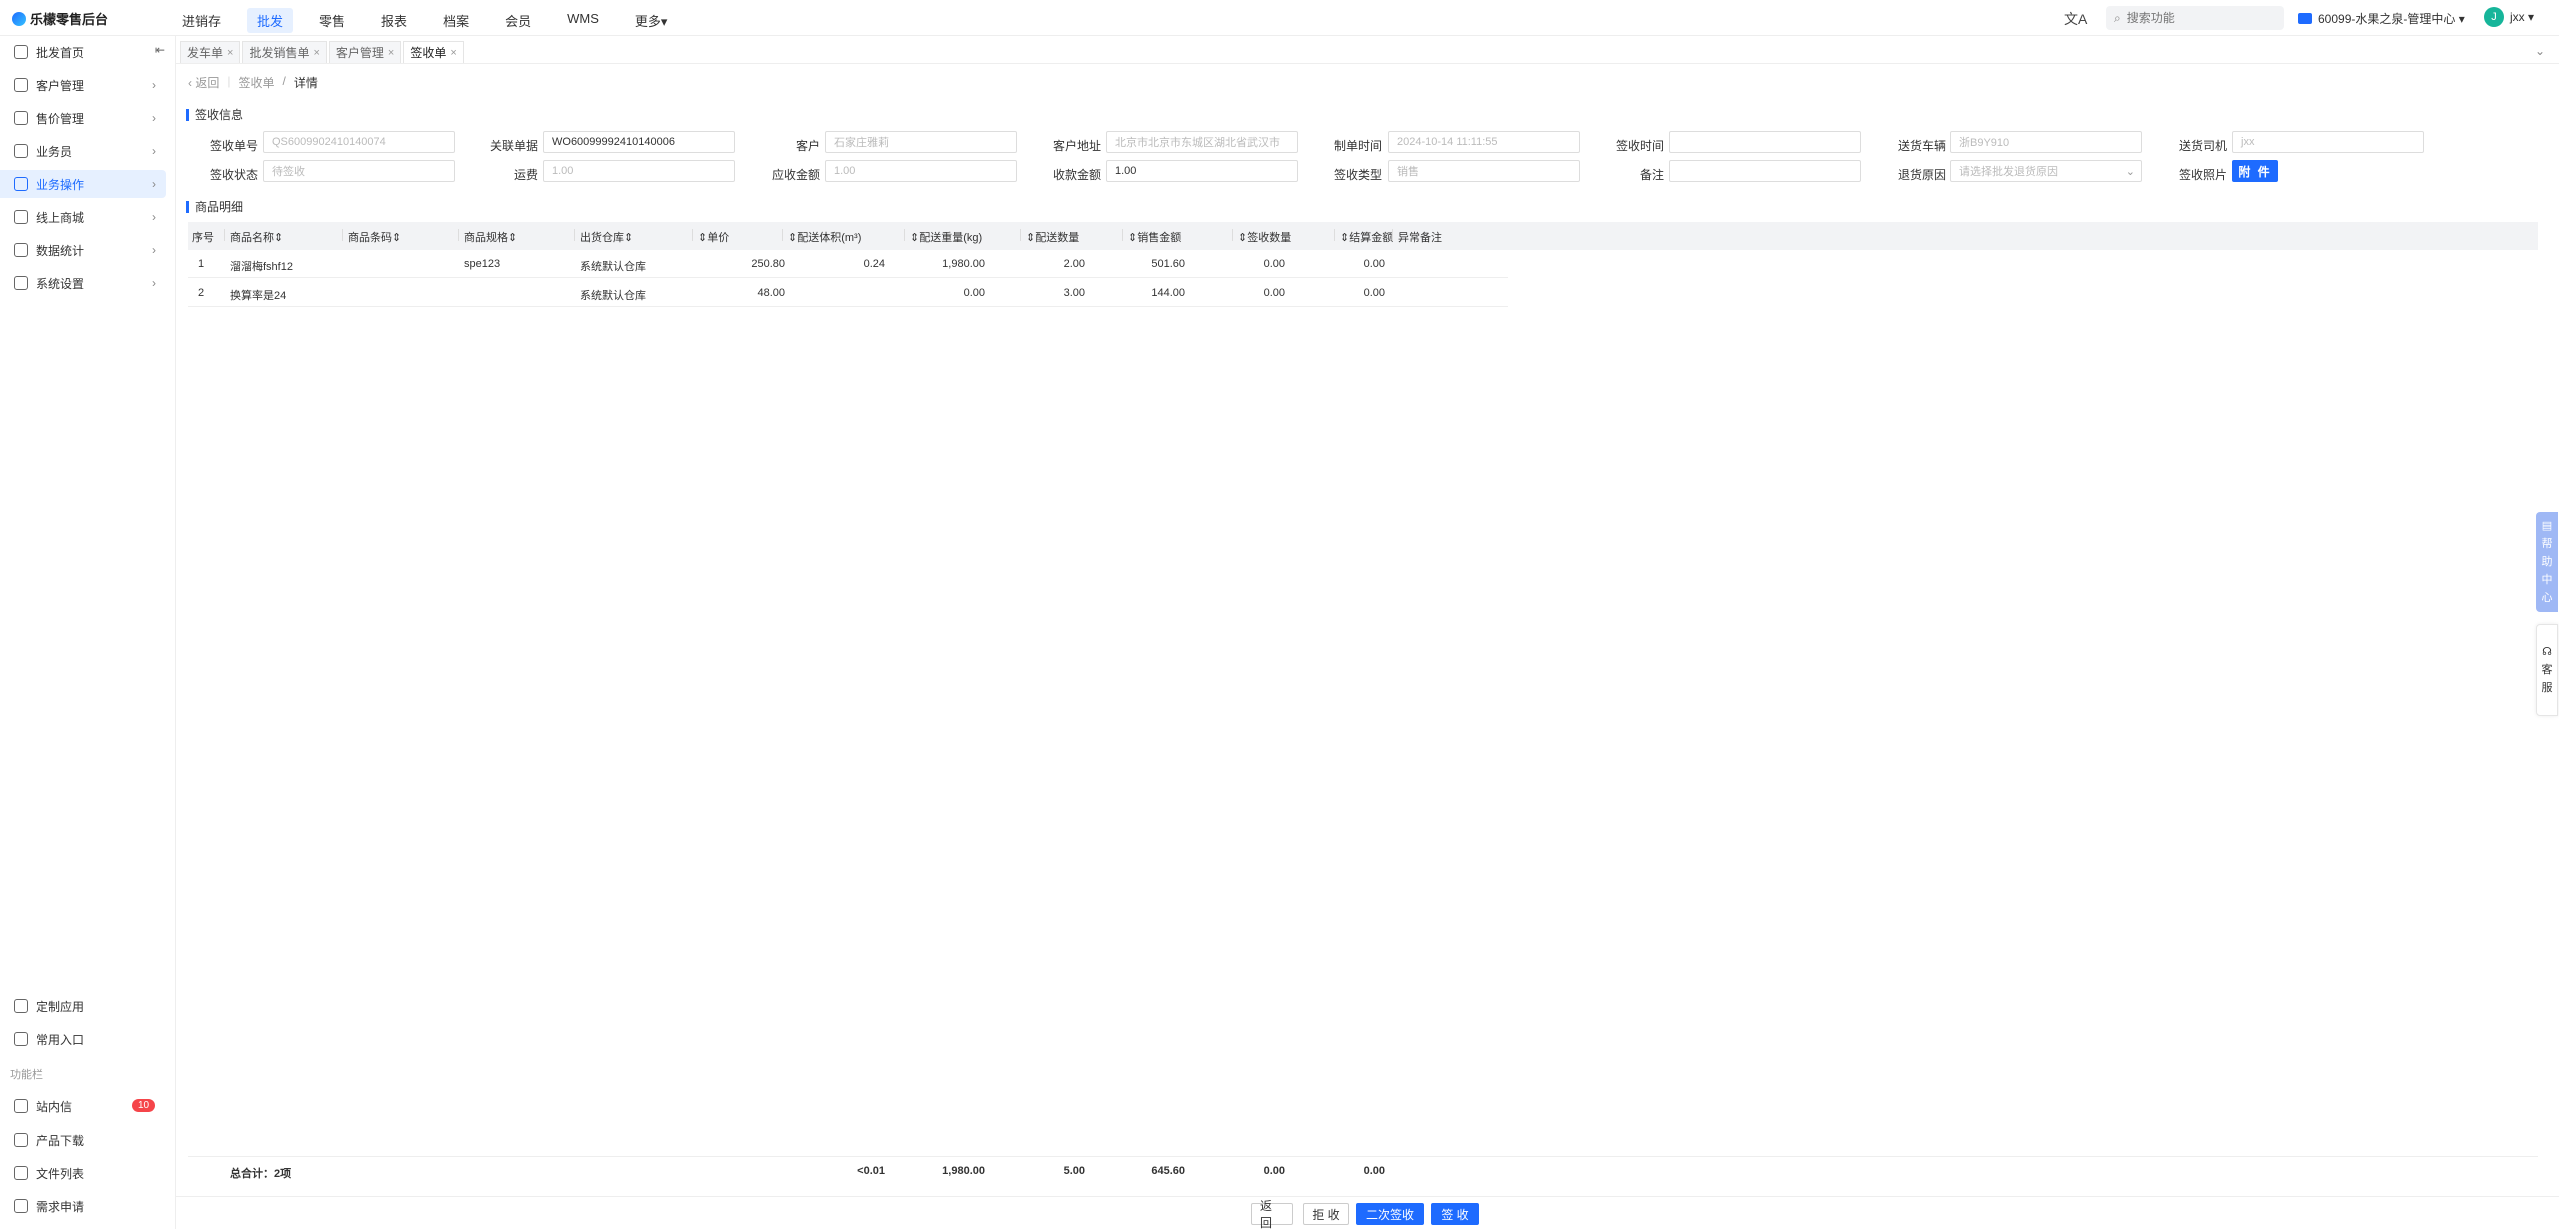 This screenshot has height=1229, width=2559. Describe the element at coordinates (21, 85) in the screenshot. I see `customer-icon` at that location.